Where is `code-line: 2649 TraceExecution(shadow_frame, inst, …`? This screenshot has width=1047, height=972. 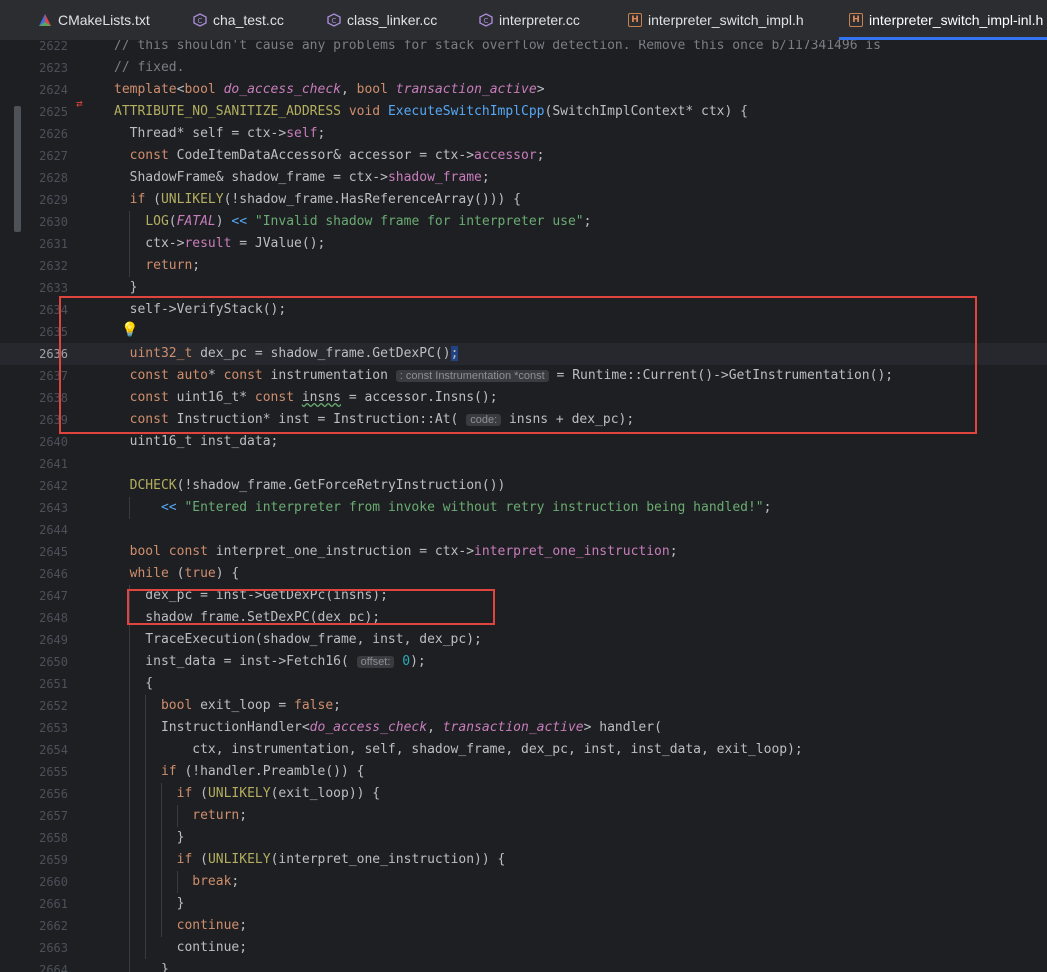 code-line: 2649 TraceExecution(shadow_frame, inst, … is located at coordinates (523, 640).